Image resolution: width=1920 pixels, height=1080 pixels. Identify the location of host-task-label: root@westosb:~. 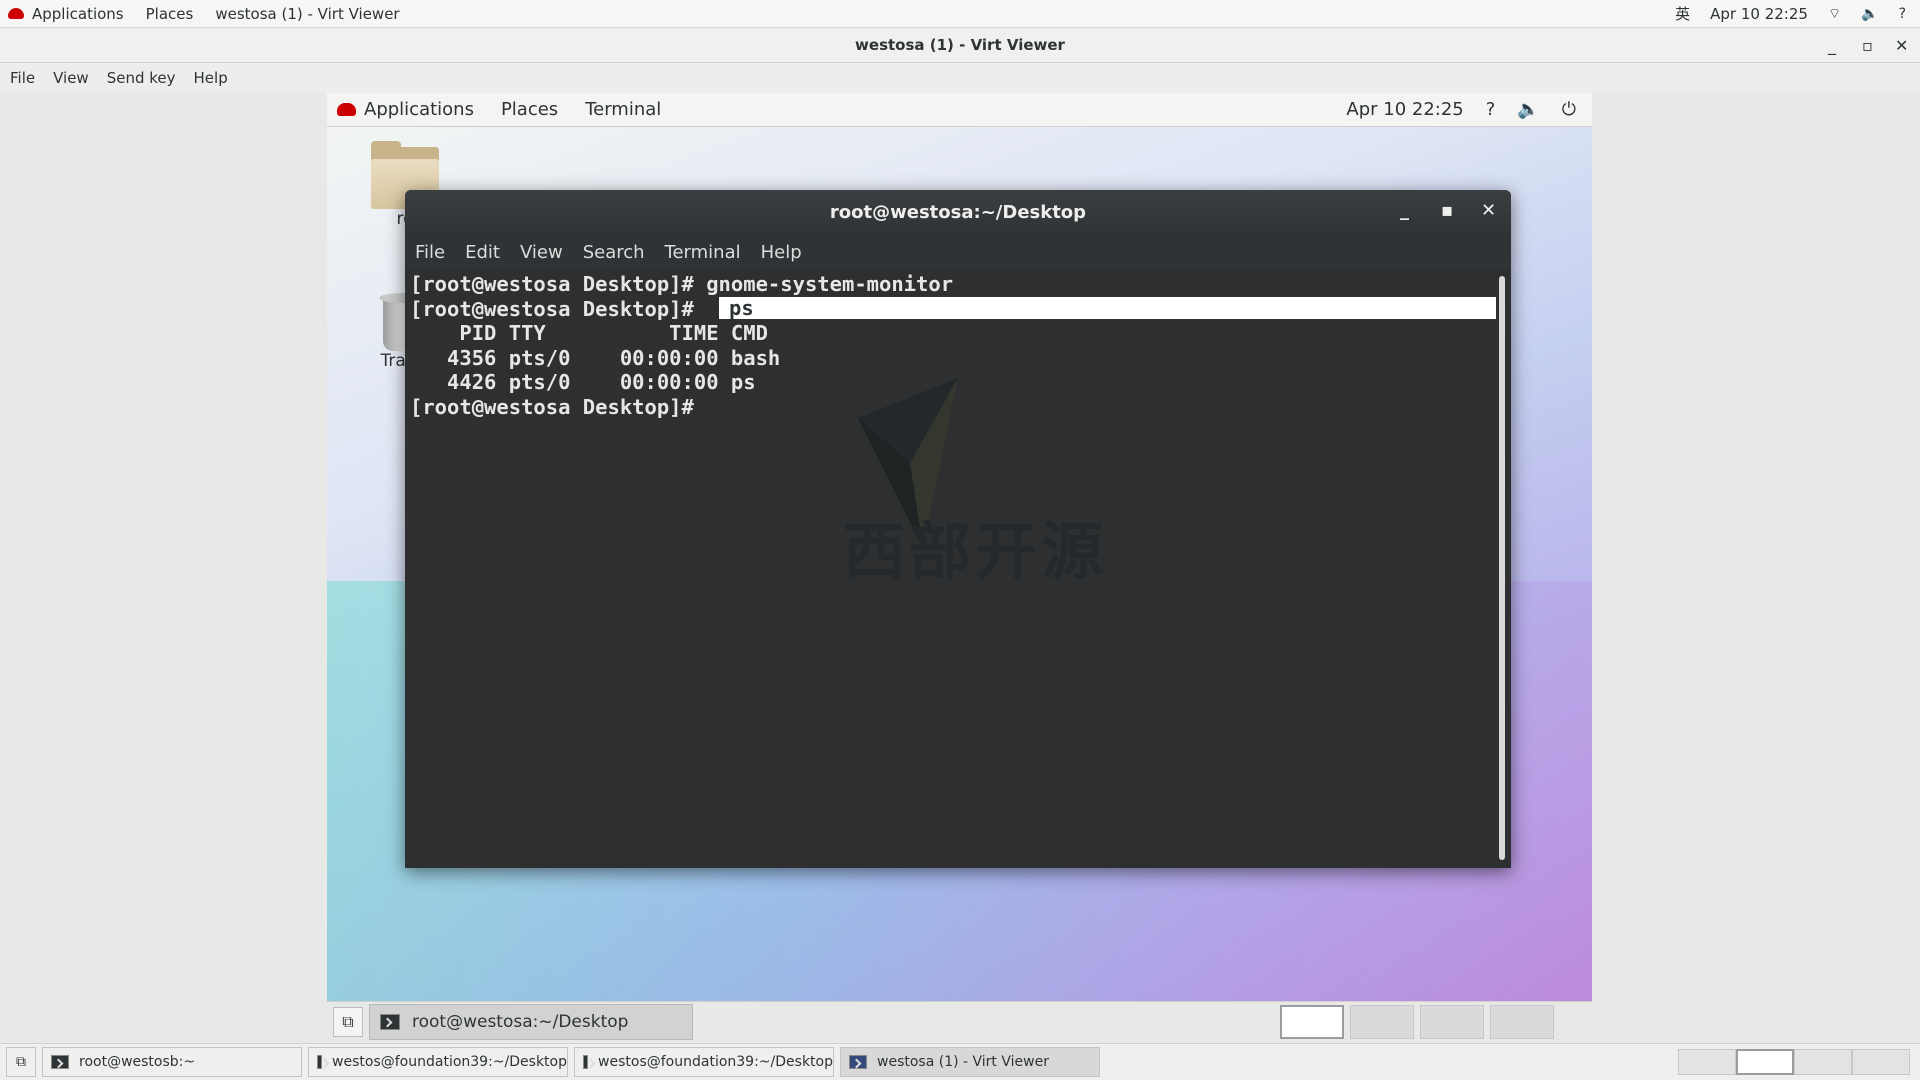
(137, 1062).